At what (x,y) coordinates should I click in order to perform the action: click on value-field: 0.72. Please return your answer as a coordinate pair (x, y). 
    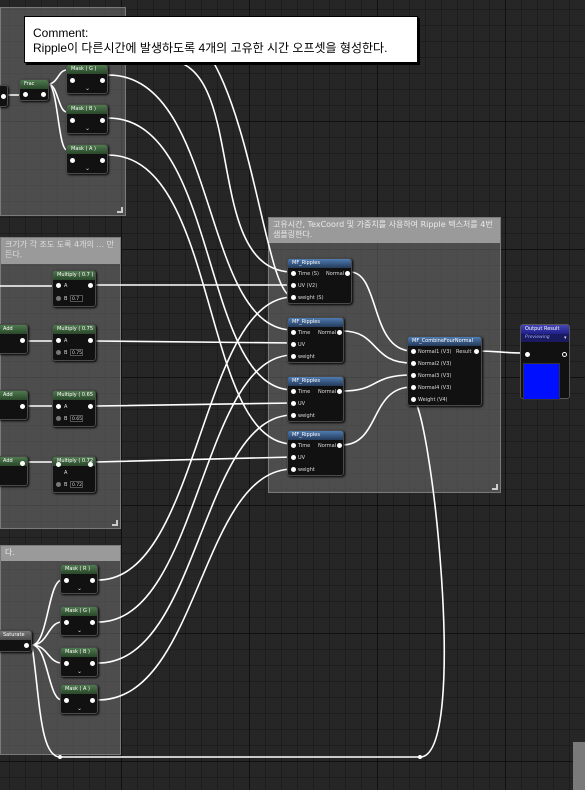
    Looking at the image, I should click on (76, 484).